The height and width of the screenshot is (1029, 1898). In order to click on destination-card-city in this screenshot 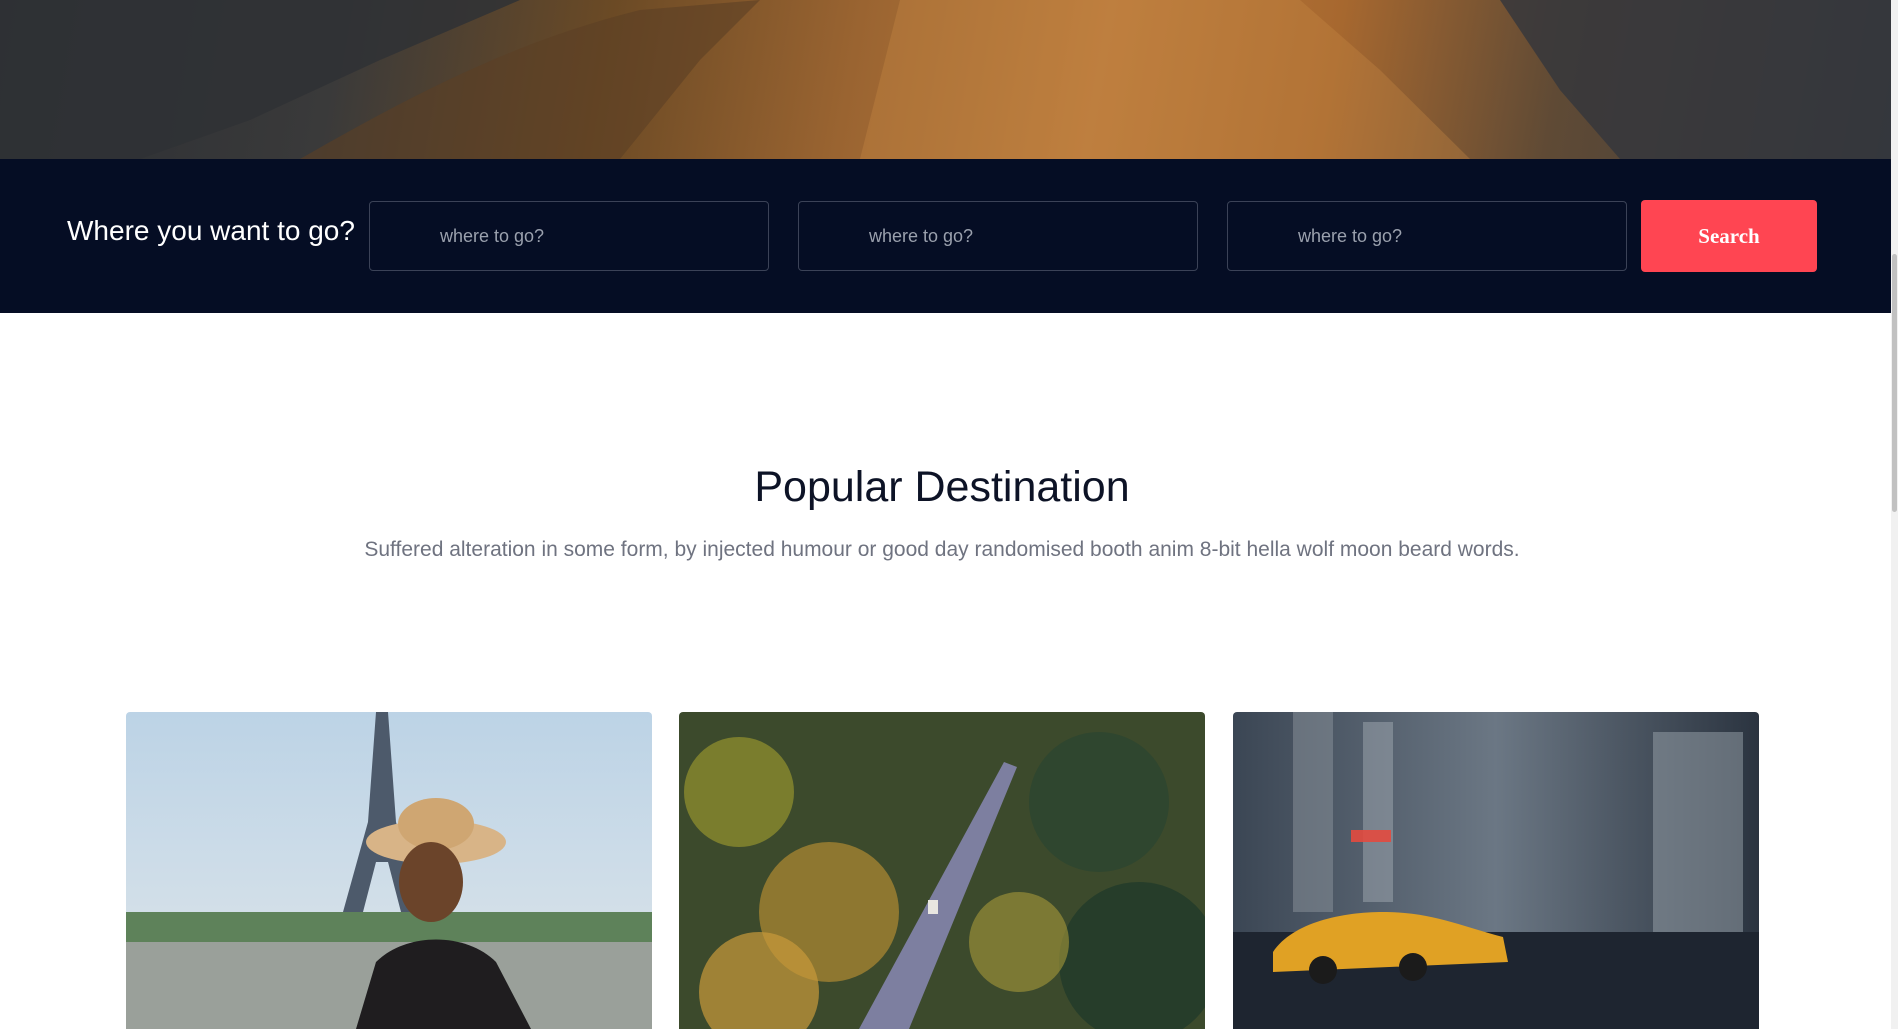, I will do `click(1496, 870)`.